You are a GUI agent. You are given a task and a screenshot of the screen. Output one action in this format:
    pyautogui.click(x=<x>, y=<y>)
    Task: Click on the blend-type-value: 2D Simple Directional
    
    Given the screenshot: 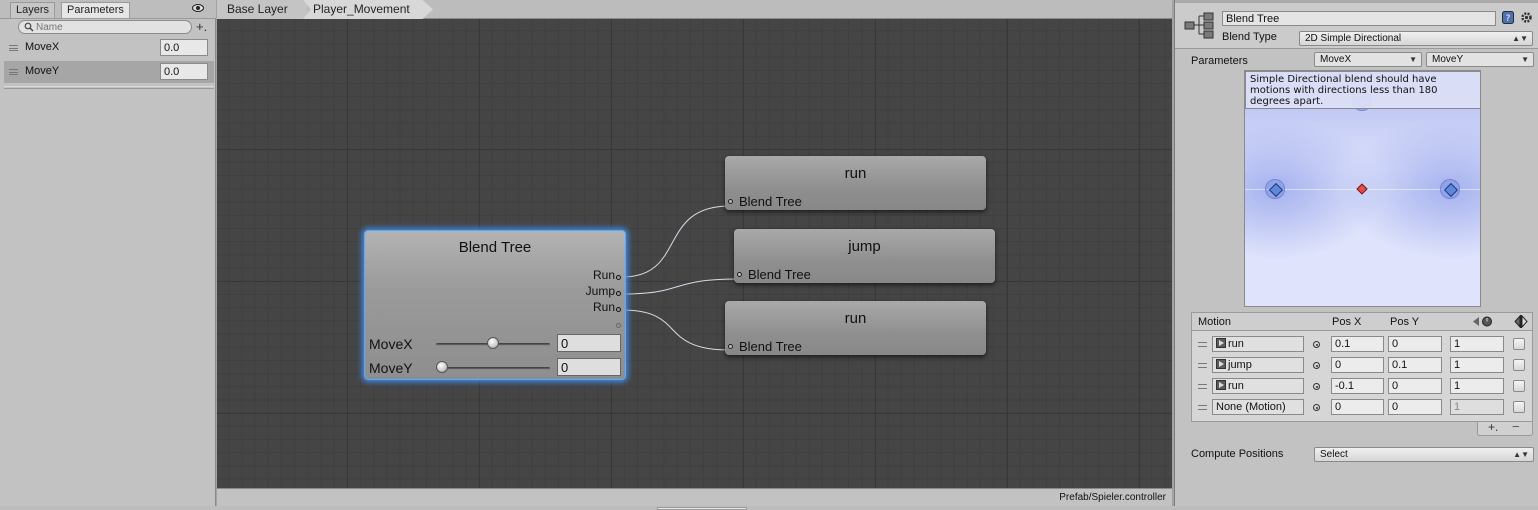 What is the action you would take?
    pyautogui.click(x=1353, y=38)
    